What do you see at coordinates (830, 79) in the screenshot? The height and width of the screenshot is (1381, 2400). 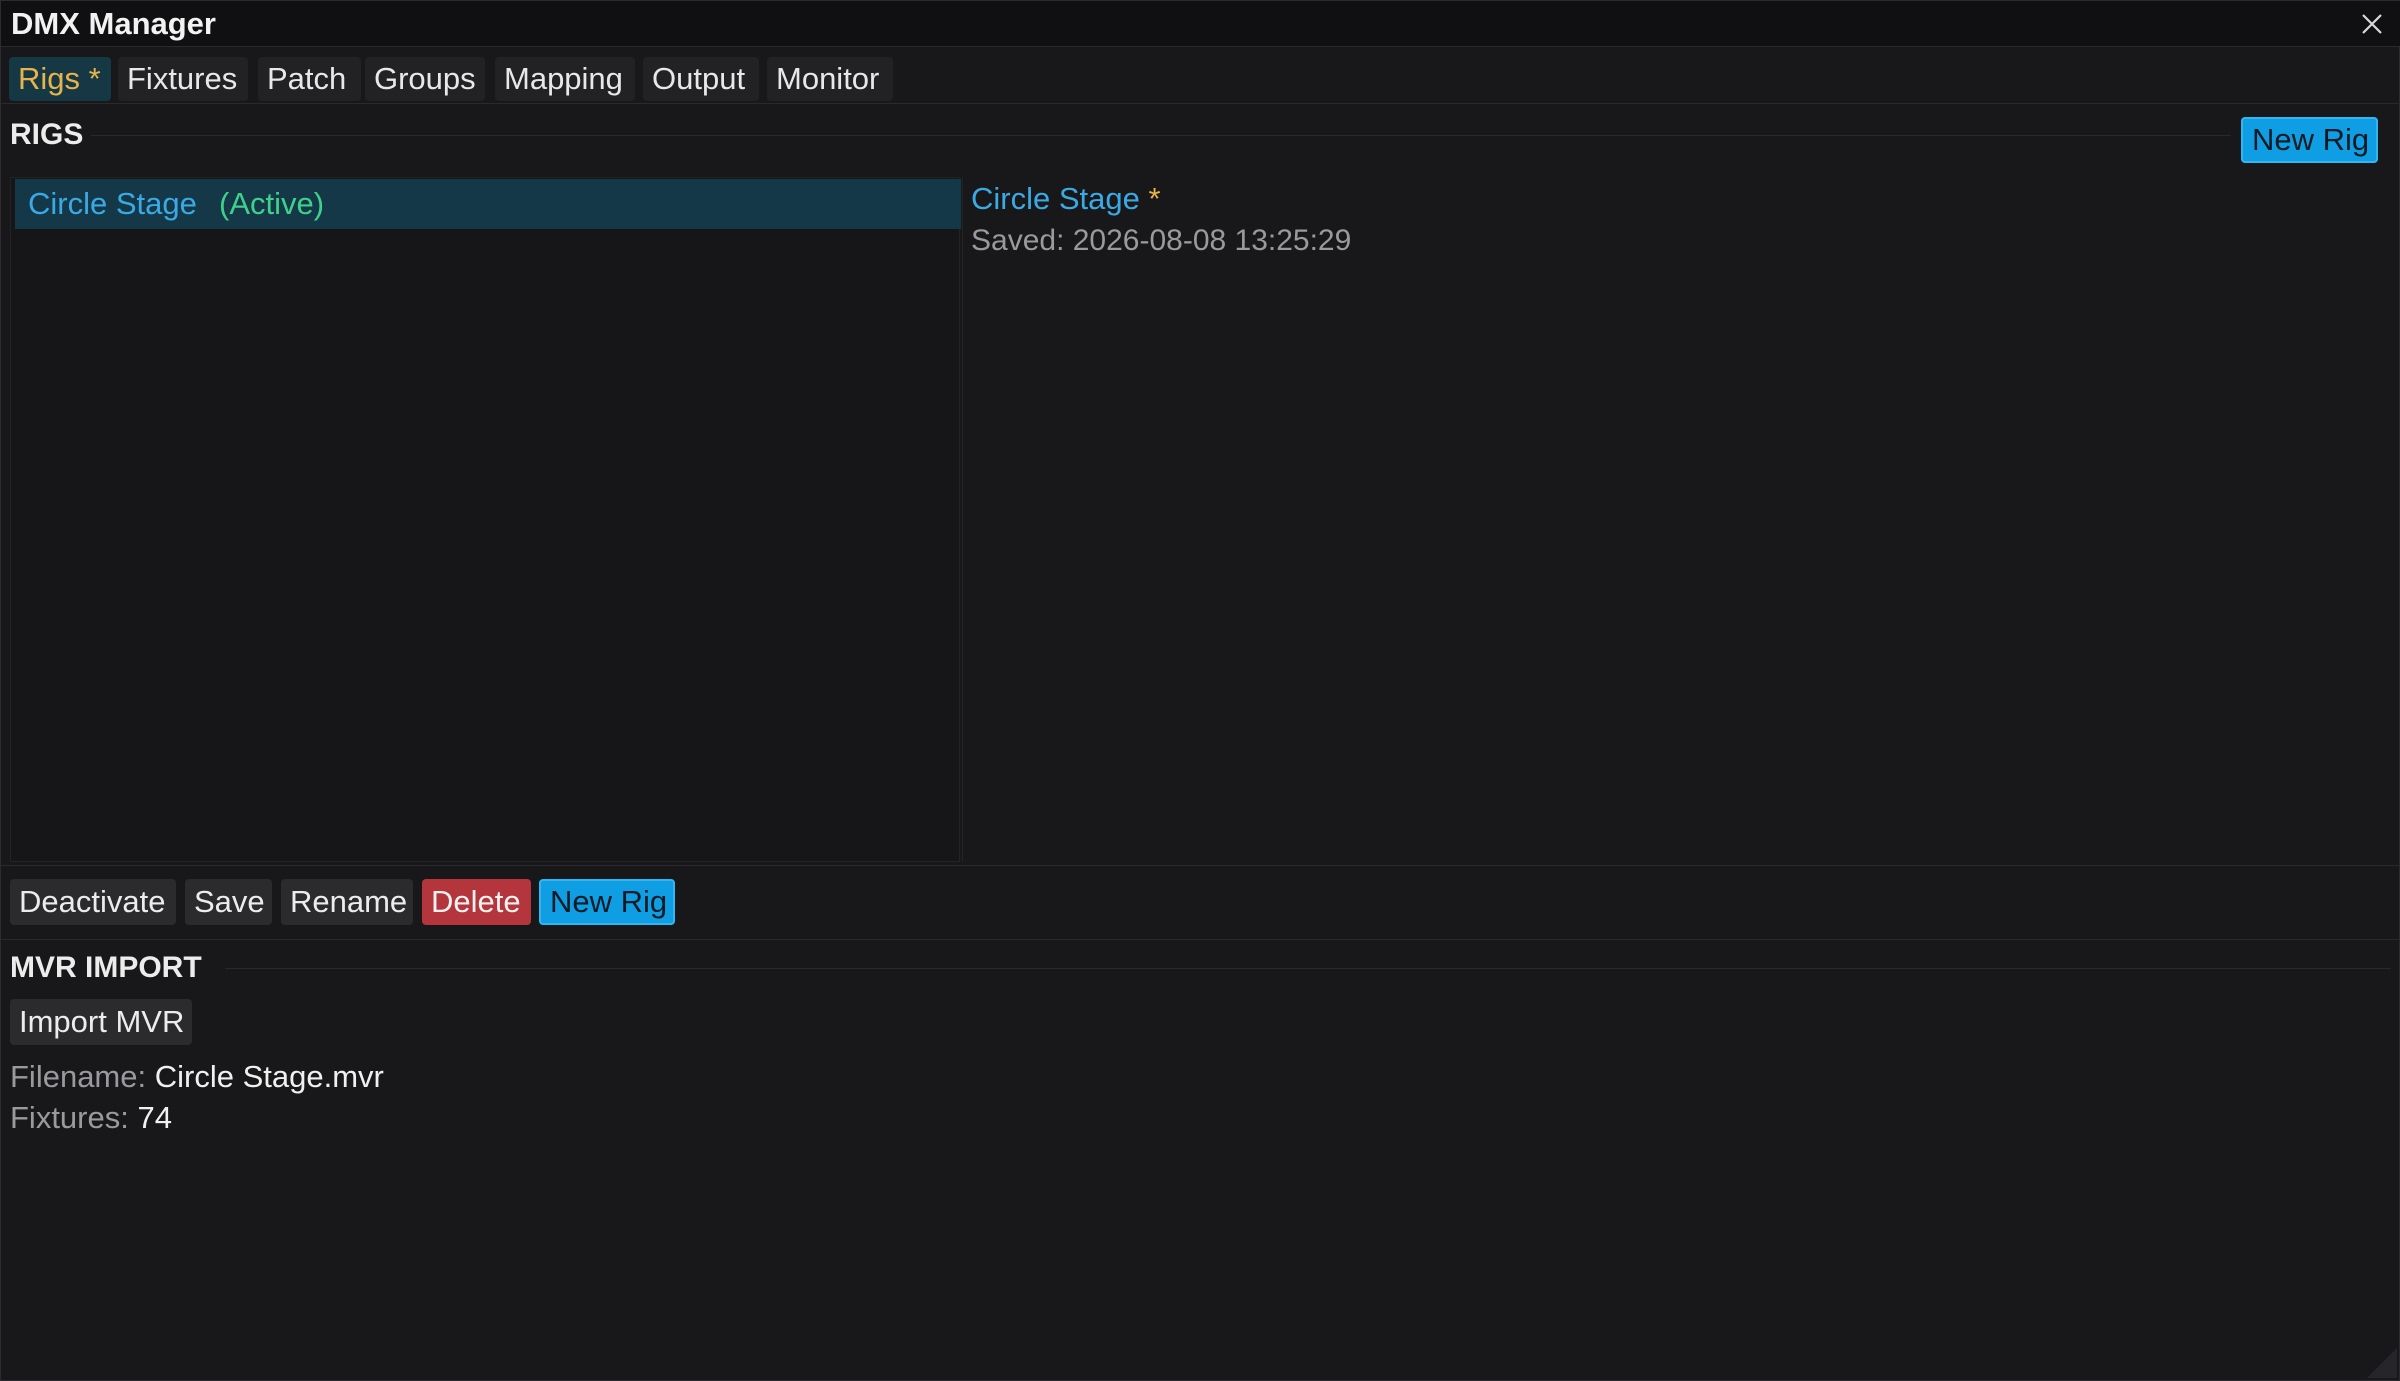 I see `tab-monitor: Monitor` at bounding box center [830, 79].